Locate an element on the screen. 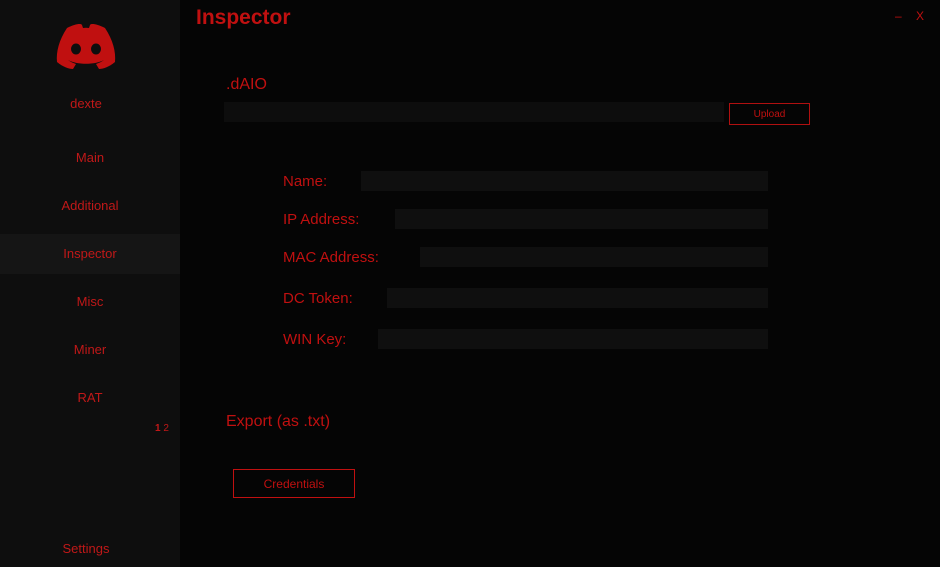 This screenshot has width=940, height=567. page-title: Inspector is located at coordinates (243, 17).